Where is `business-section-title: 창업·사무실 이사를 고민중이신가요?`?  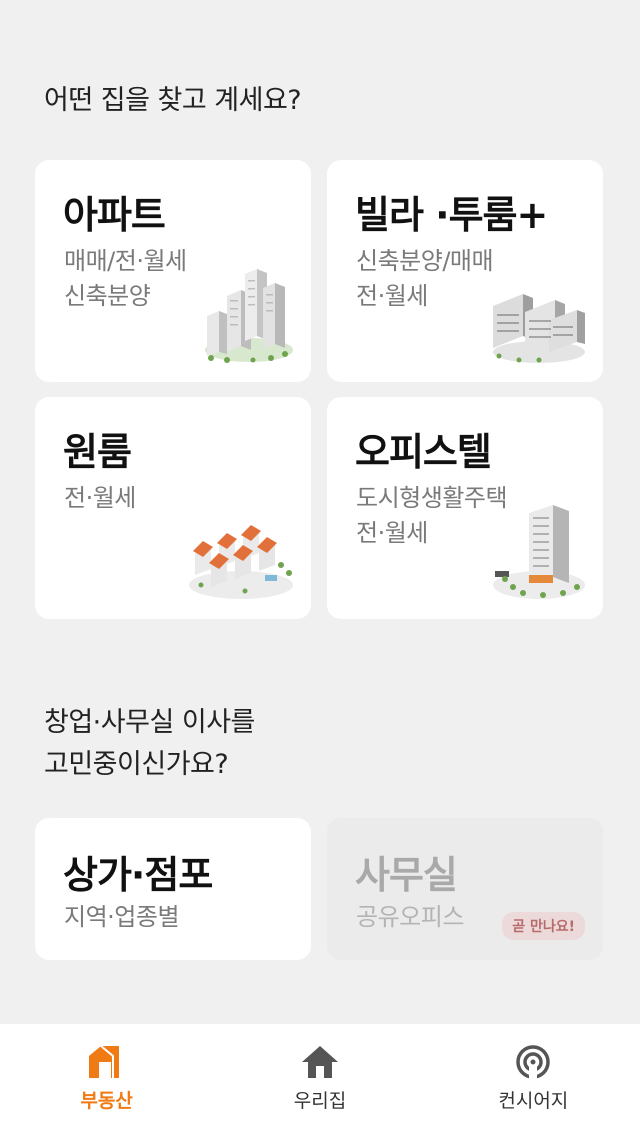 business-section-title: 창업·사무실 이사를 고민중이신가요? is located at coordinates (149, 743).